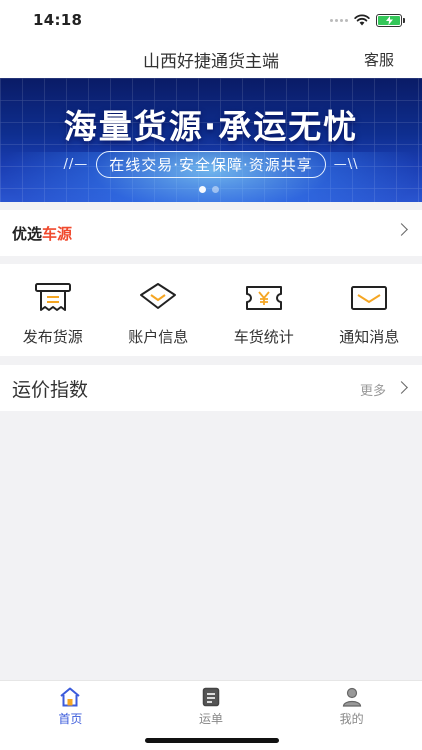 The height and width of the screenshot is (750, 422). I want to click on ticket-yen-icon, so click(264, 298).